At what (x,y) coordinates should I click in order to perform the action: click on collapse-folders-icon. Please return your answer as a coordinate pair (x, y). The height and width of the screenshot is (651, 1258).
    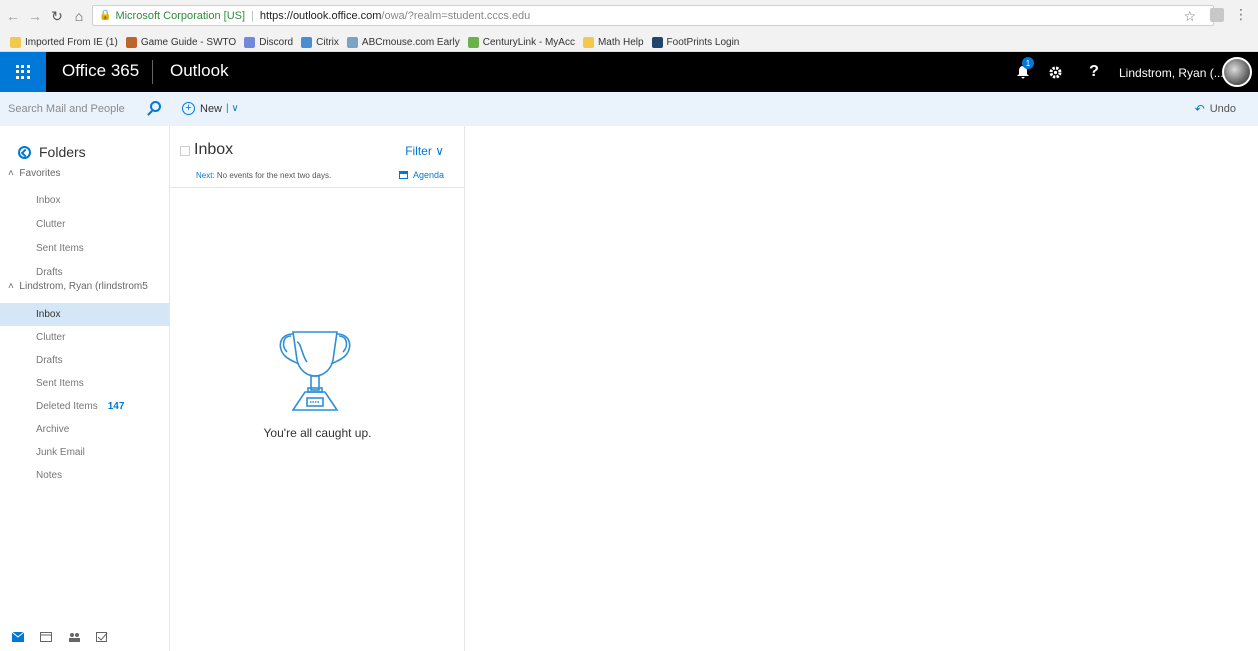
    Looking at the image, I should click on (24, 152).